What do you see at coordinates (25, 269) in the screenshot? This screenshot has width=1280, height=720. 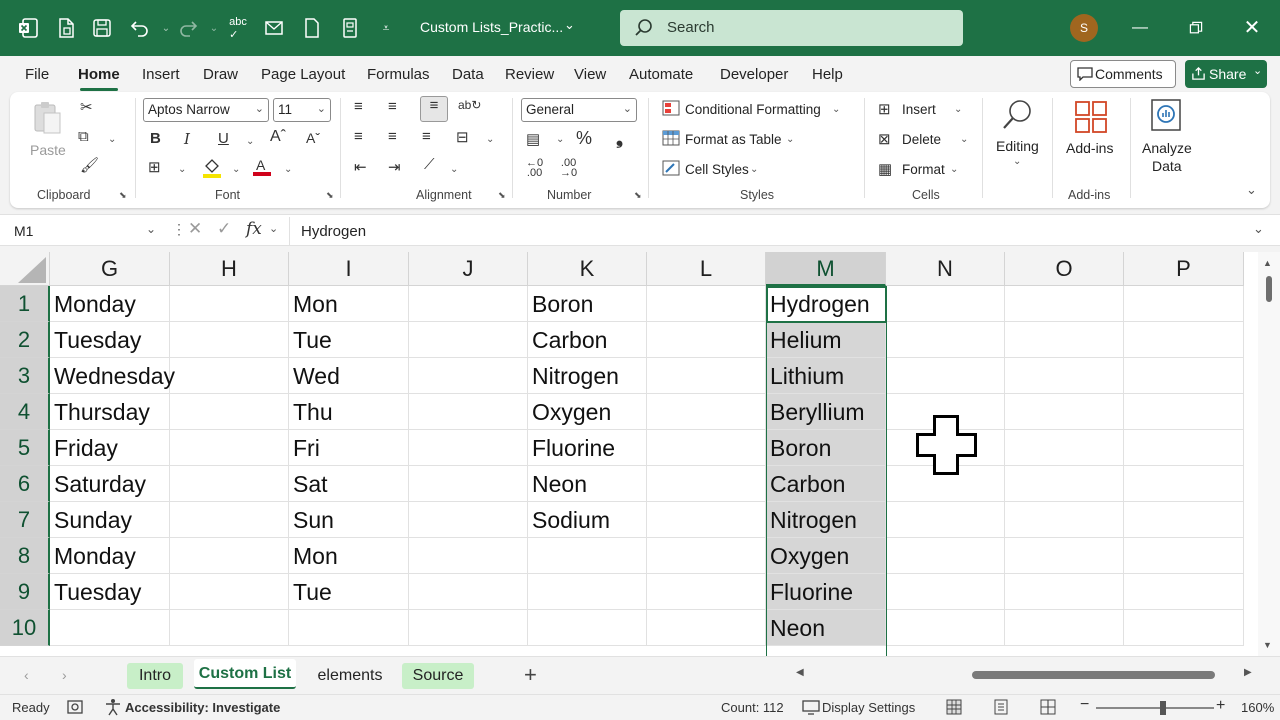 I see `select-all-button` at bounding box center [25, 269].